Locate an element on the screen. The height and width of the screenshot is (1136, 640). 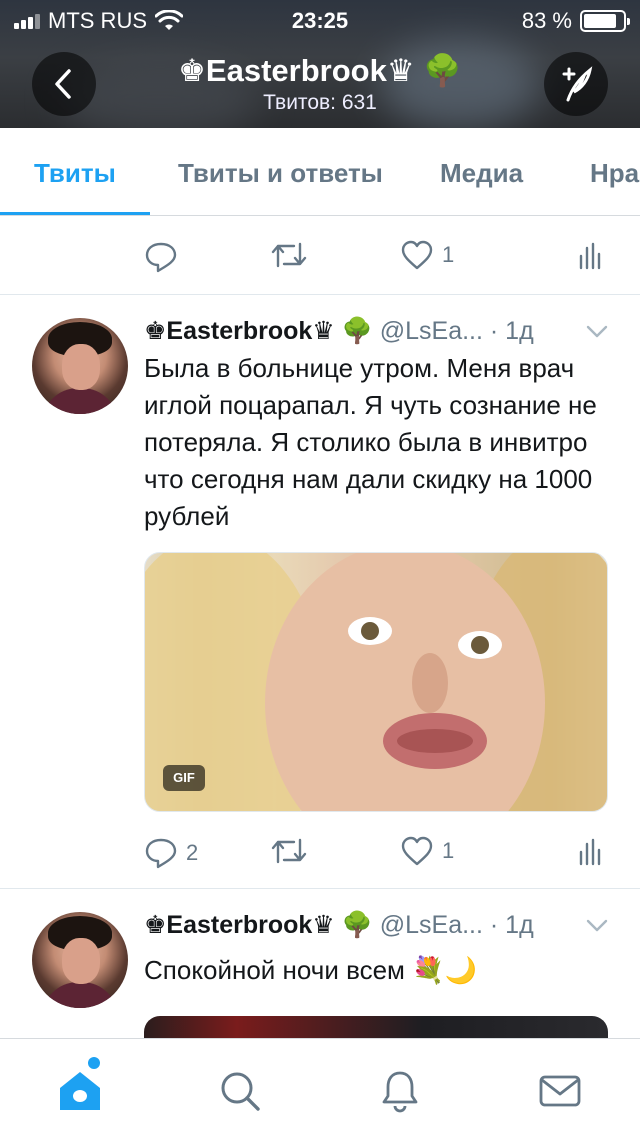
mail-icon is located at coordinates (560, 1091).